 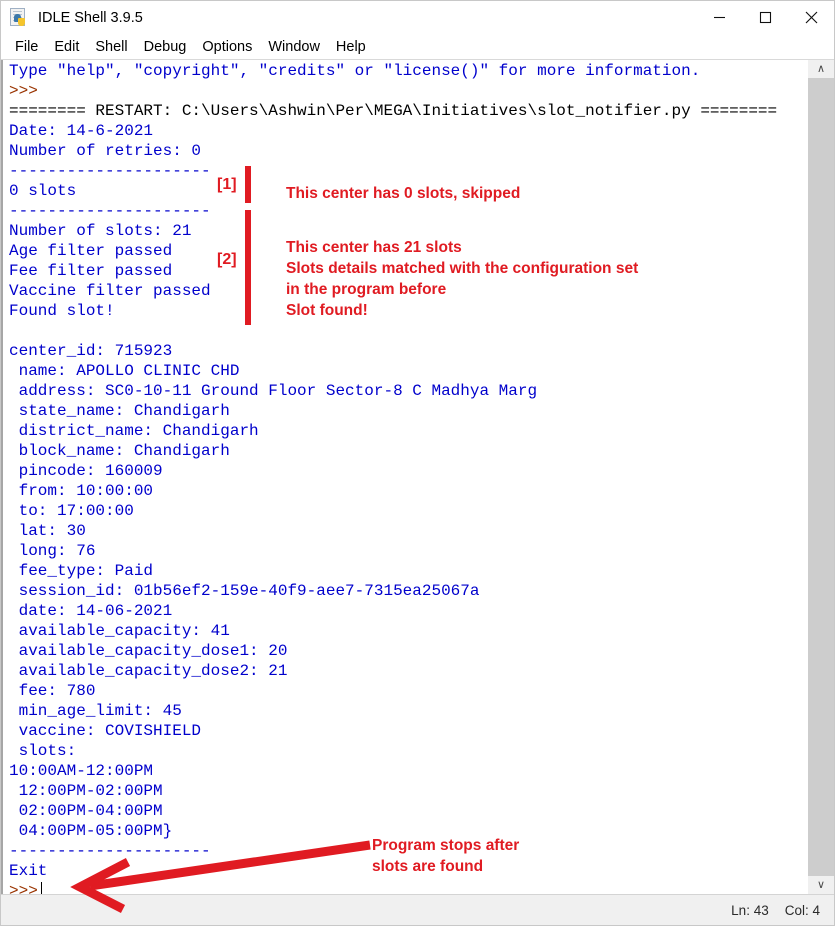 What do you see at coordinates (719, 17) in the screenshot?
I see `minimize-icon` at bounding box center [719, 17].